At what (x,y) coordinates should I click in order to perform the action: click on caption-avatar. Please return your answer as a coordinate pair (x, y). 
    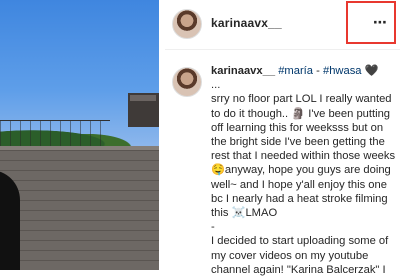
    Looking at the image, I should click on (187, 82).